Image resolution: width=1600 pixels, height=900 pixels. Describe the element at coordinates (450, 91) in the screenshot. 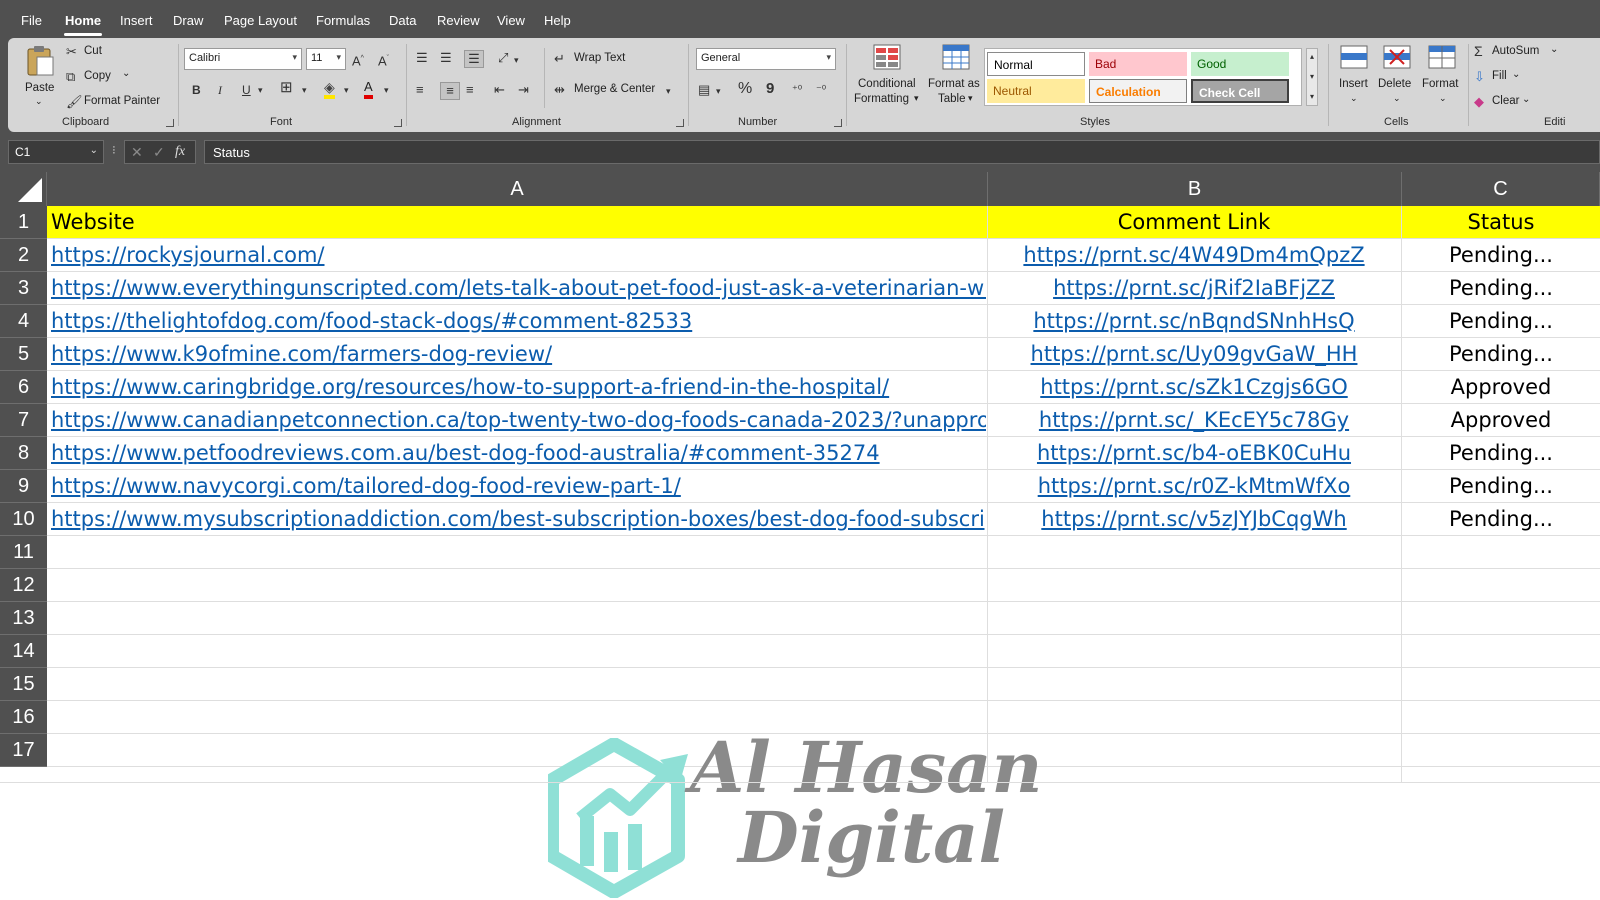

I see `align-center-icon: ≡` at that location.